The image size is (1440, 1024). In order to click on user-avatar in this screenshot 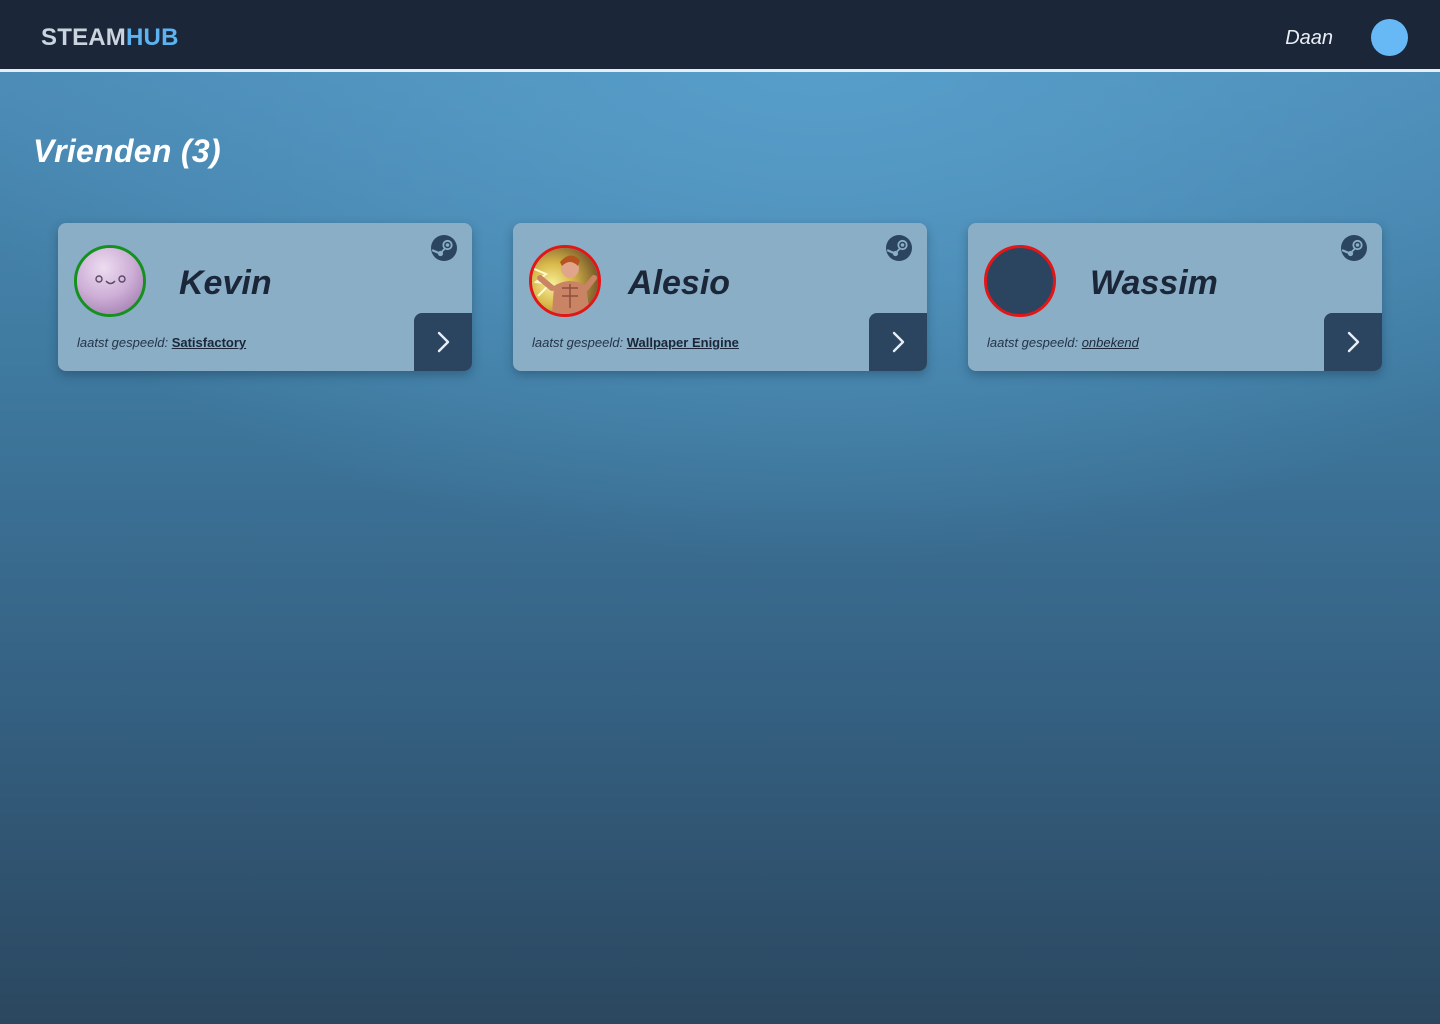, I will do `click(1389, 37)`.